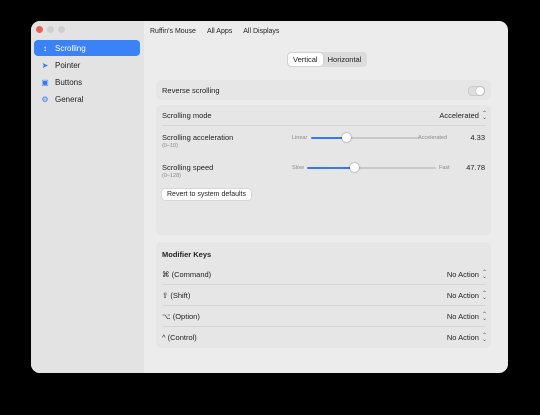  What do you see at coordinates (187, 274) in the screenshot?
I see `modifier-label-command: ⌘ (Command)` at bounding box center [187, 274].